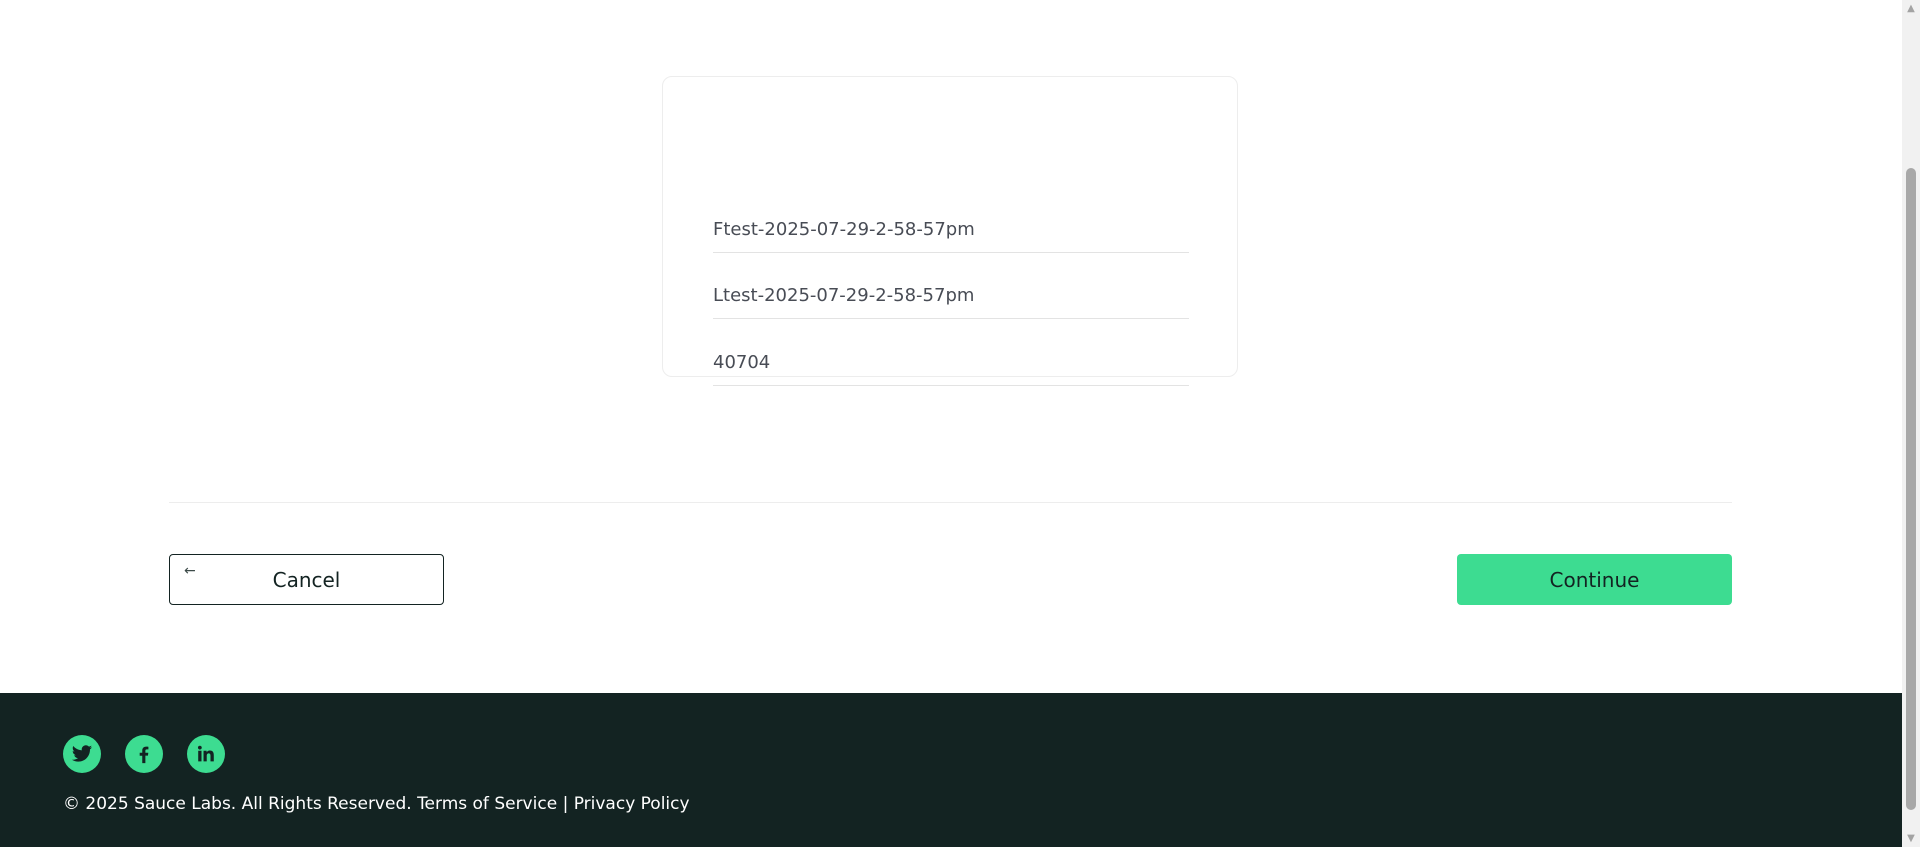 This screenshot has height=847, width=1920. I want to click on privacy-policy-link: Privacy Policy, so click(632, 804).